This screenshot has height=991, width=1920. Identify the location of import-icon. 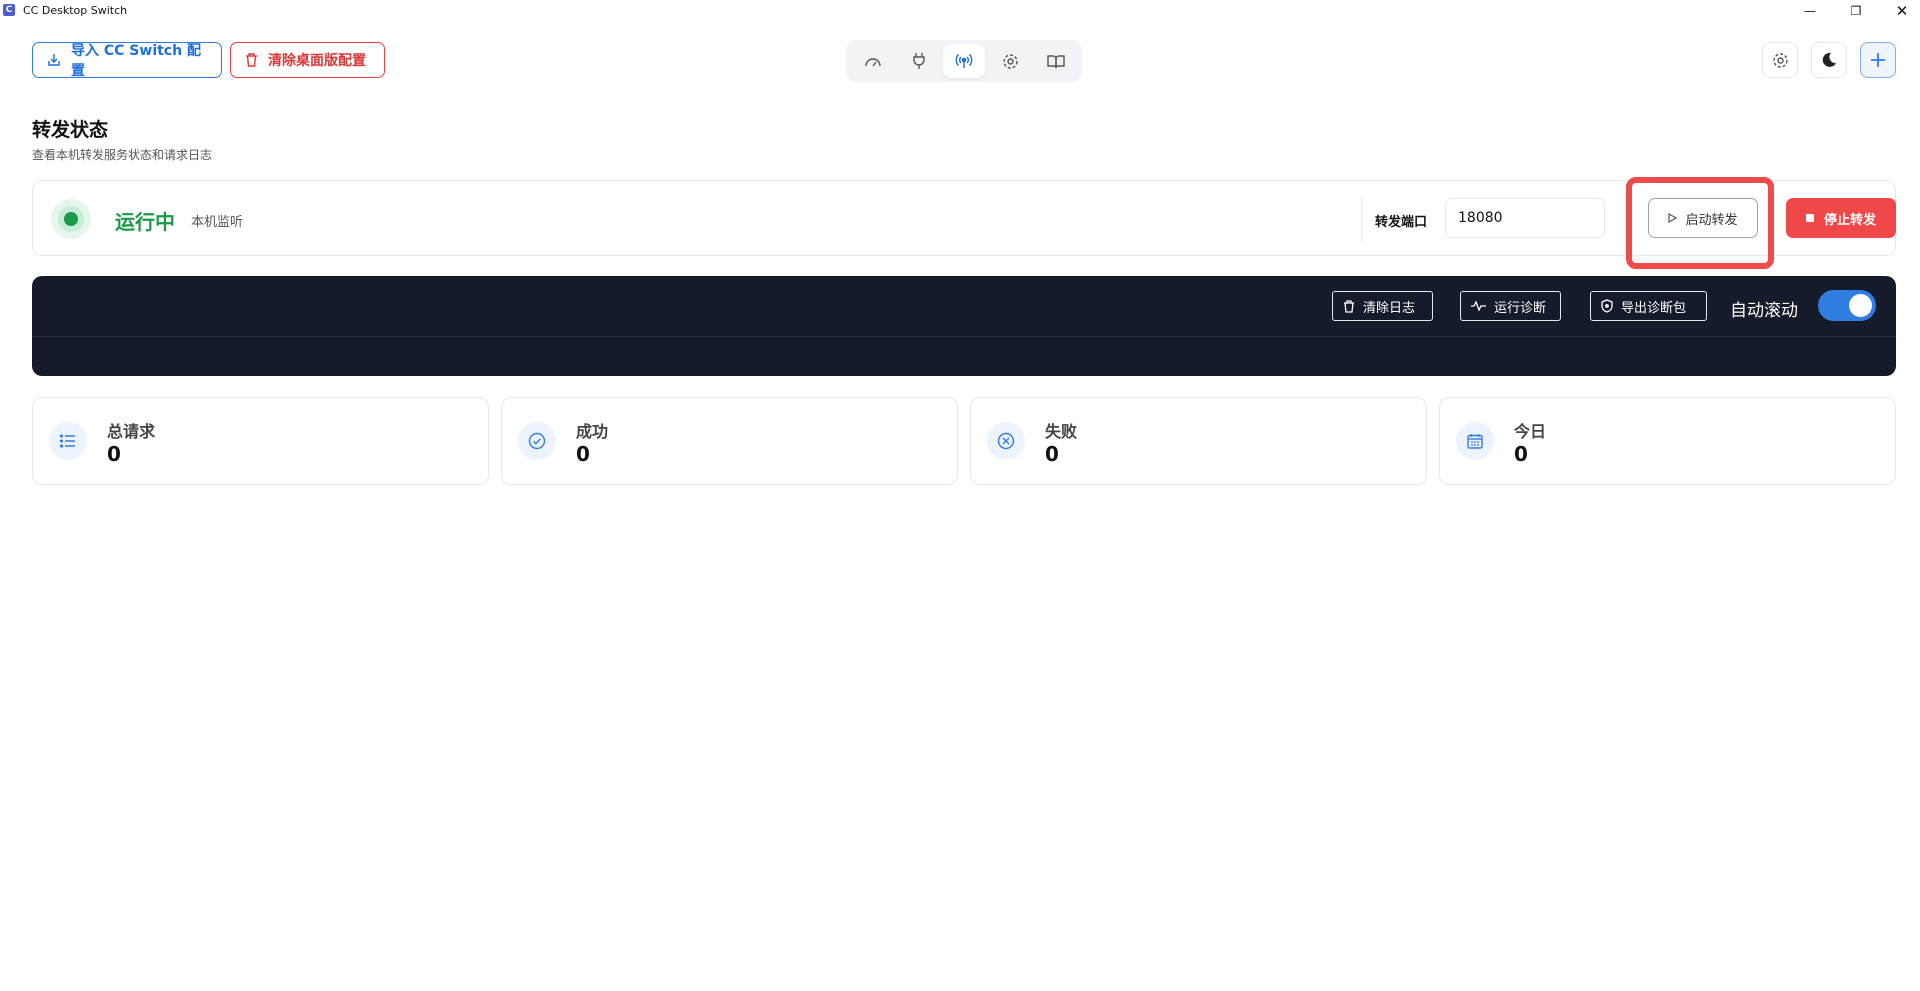
(54, 60).